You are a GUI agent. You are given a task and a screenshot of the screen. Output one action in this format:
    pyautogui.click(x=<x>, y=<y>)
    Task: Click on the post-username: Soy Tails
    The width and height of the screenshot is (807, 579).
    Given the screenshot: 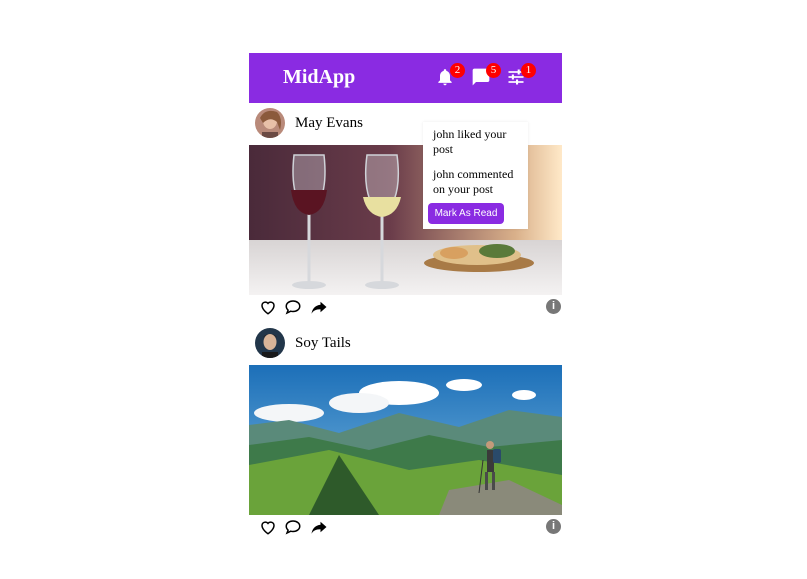 What is the action you would take?
    pyautogui.click(x=323, y=343)
    